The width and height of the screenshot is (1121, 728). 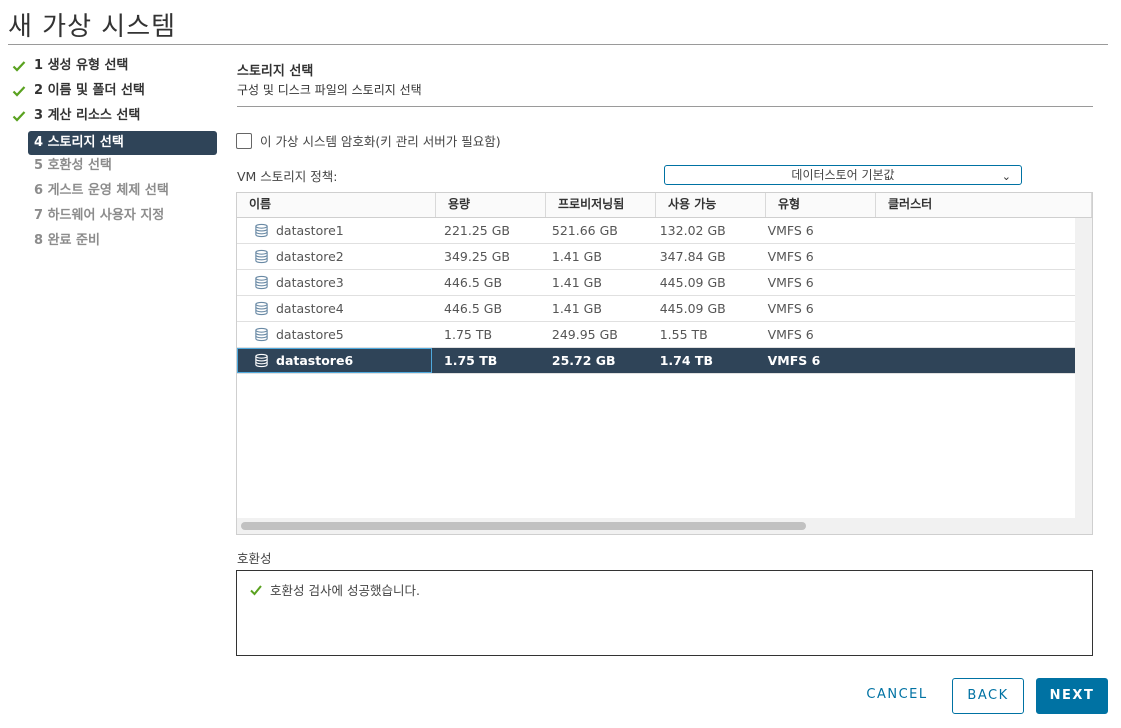 I want to click on wizard-step-label: 1 생성 유형 선택, so click(x=81, y=65).